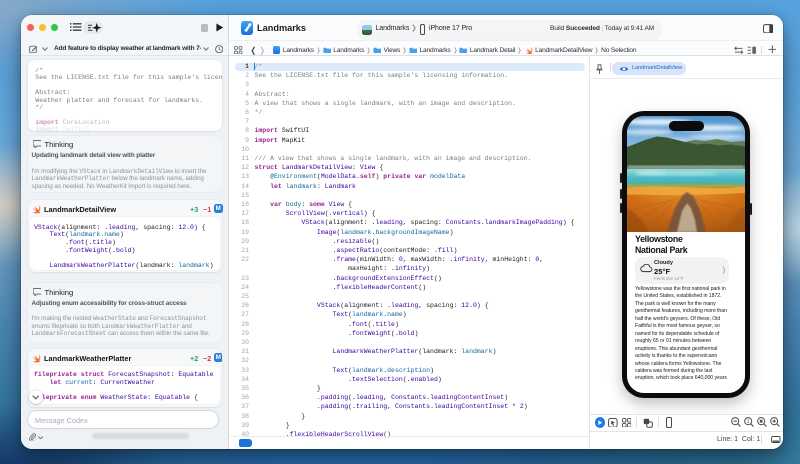 The image size is (800, 464). I want to click on svg-text: 1, so click(748, 422).